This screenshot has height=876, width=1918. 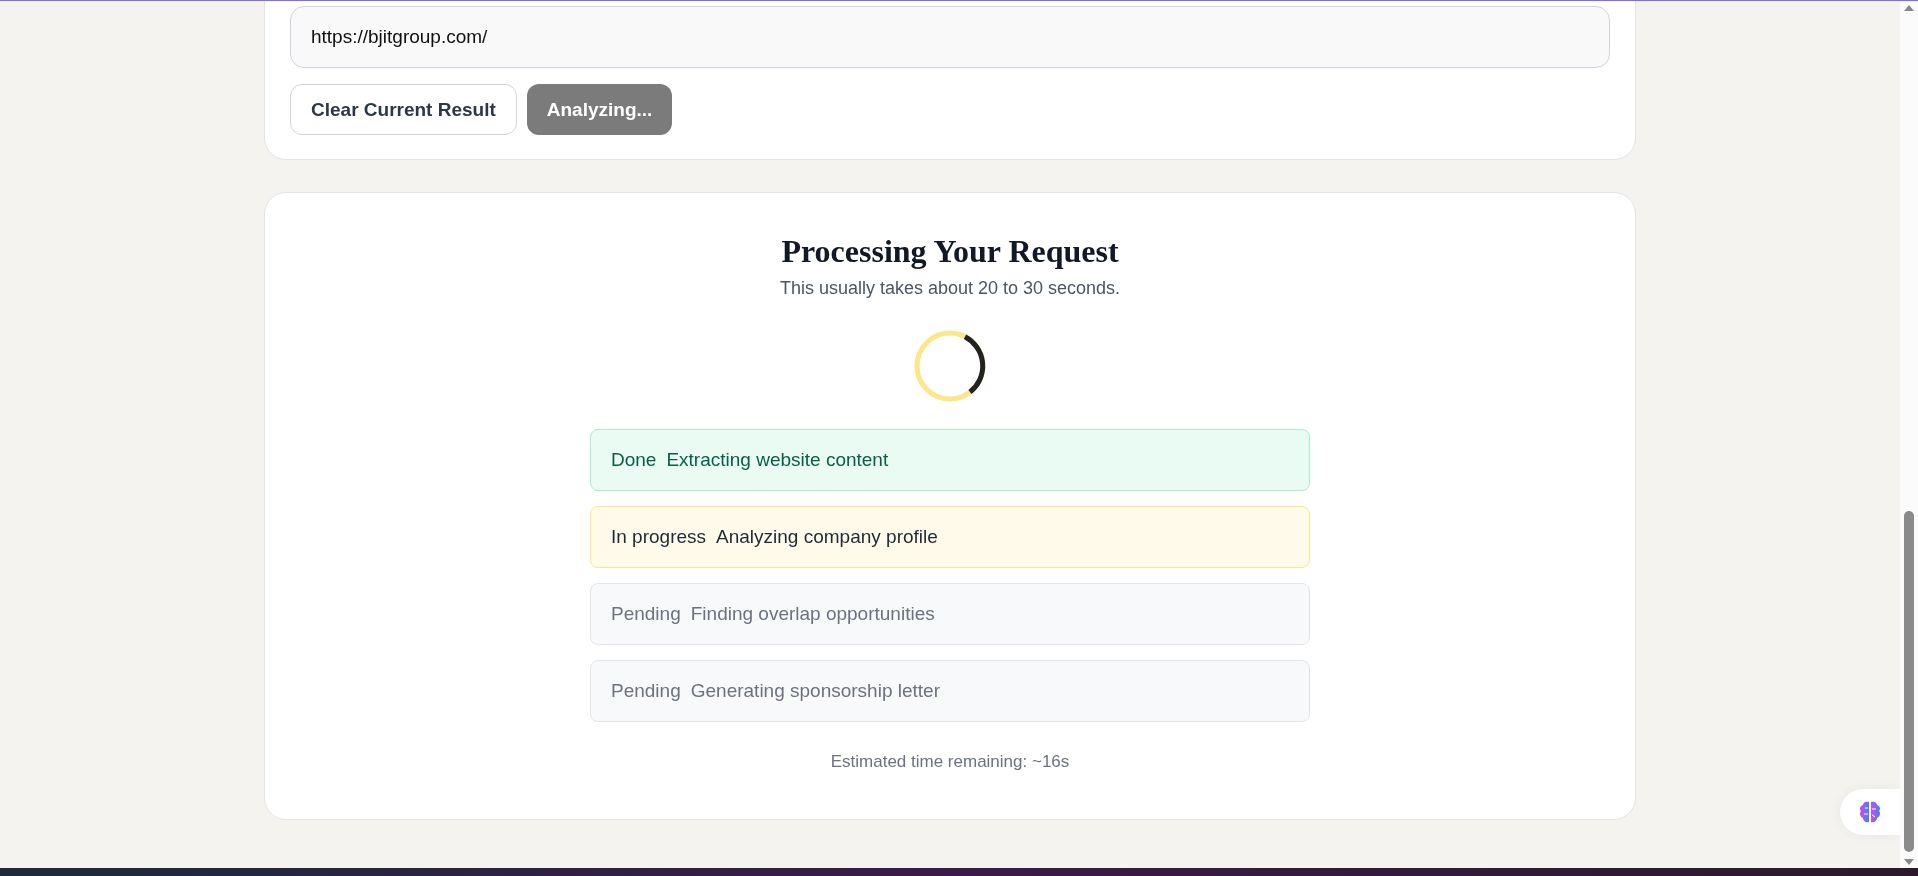 What do you see at coordinates (403, 109) in the screenshot?
I see `clear-button: Clear Current Result` at bounding box center [403, 109].